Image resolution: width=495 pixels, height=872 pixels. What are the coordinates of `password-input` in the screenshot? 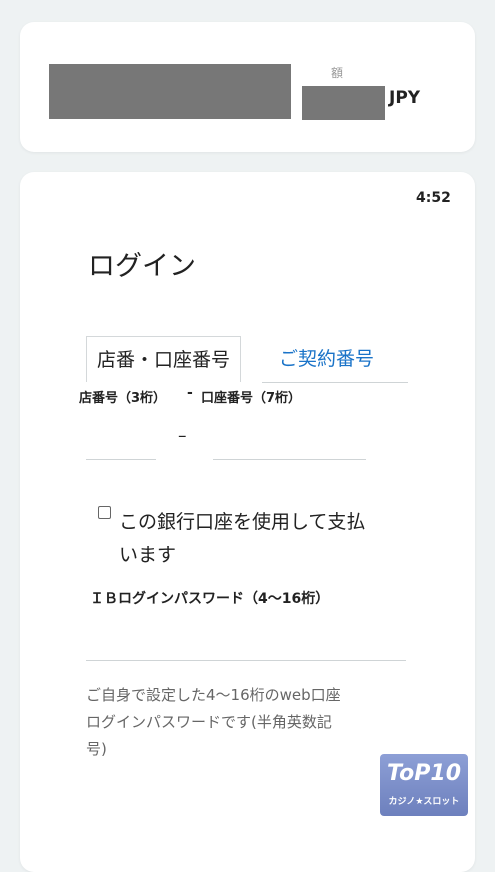 It's located at (246, 639).